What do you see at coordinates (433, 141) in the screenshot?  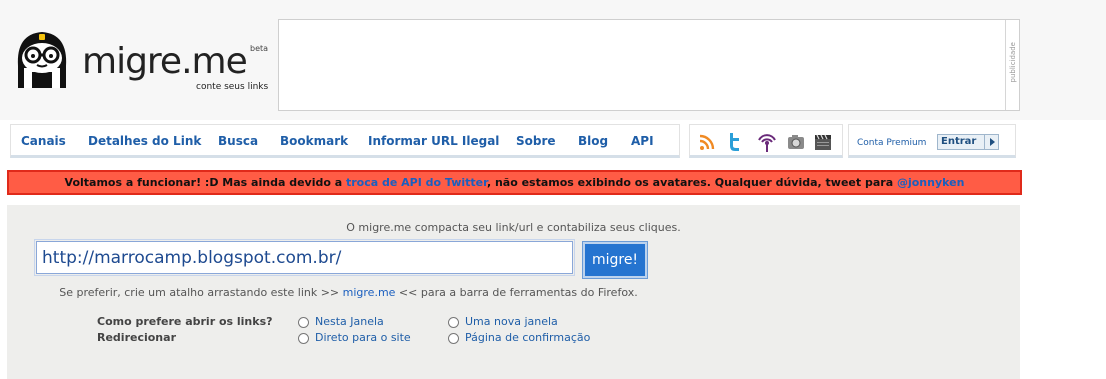 I see `nav-informar-url-ilegal: Informar URL Ilegal` at bounding box center [433, 141].